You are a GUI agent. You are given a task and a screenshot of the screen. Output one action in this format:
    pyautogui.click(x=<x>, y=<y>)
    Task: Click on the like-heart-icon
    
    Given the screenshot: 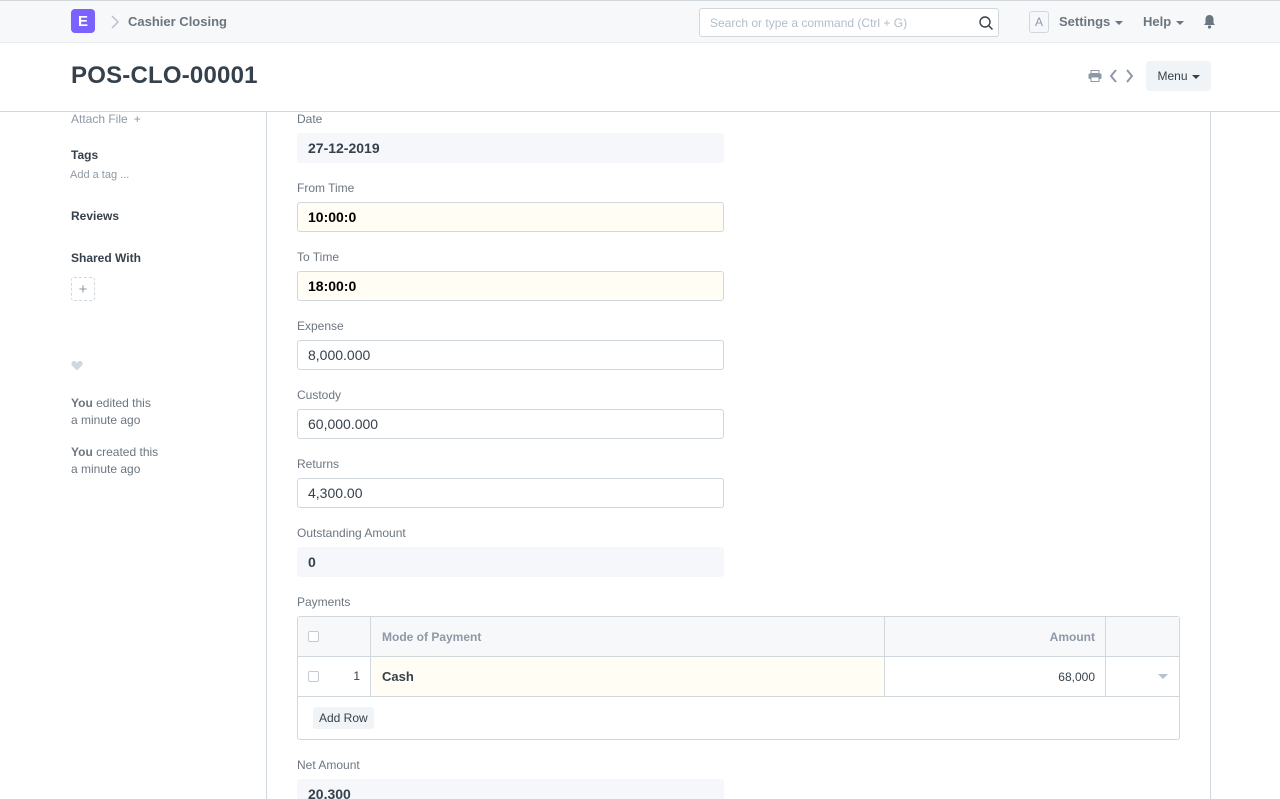 What is the action you would take?
    pyautogui.click(x=77, y=365)
    